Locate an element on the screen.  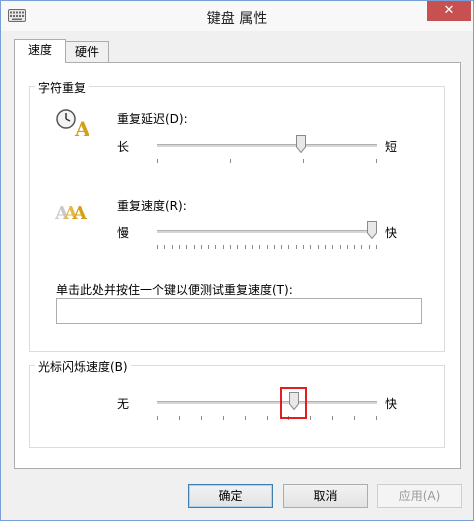
repeat-delay-max-label: 短 is located at coordinates (391, 147).